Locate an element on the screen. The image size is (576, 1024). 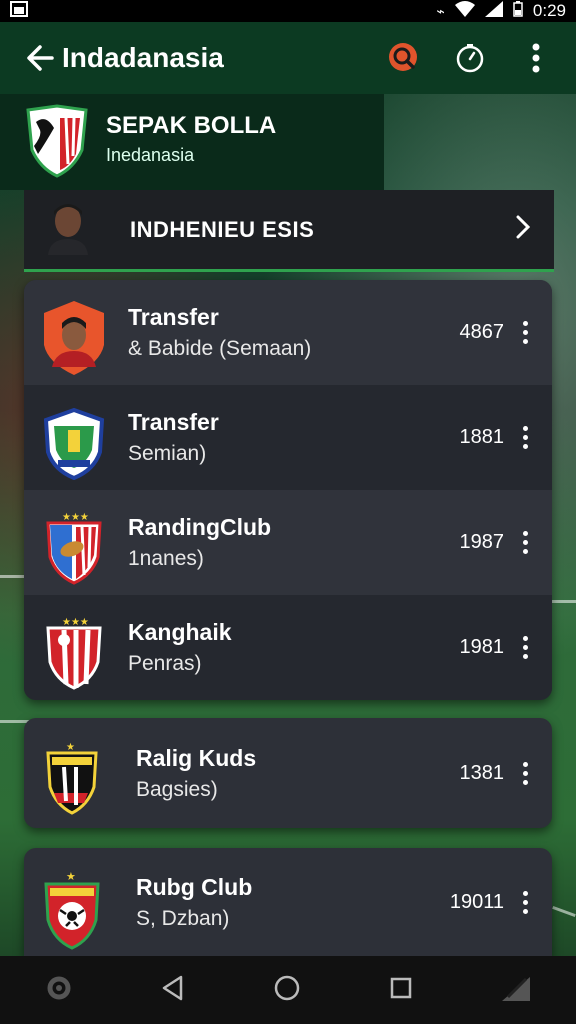
home-nav-icon is located at coordinates (287, 990).